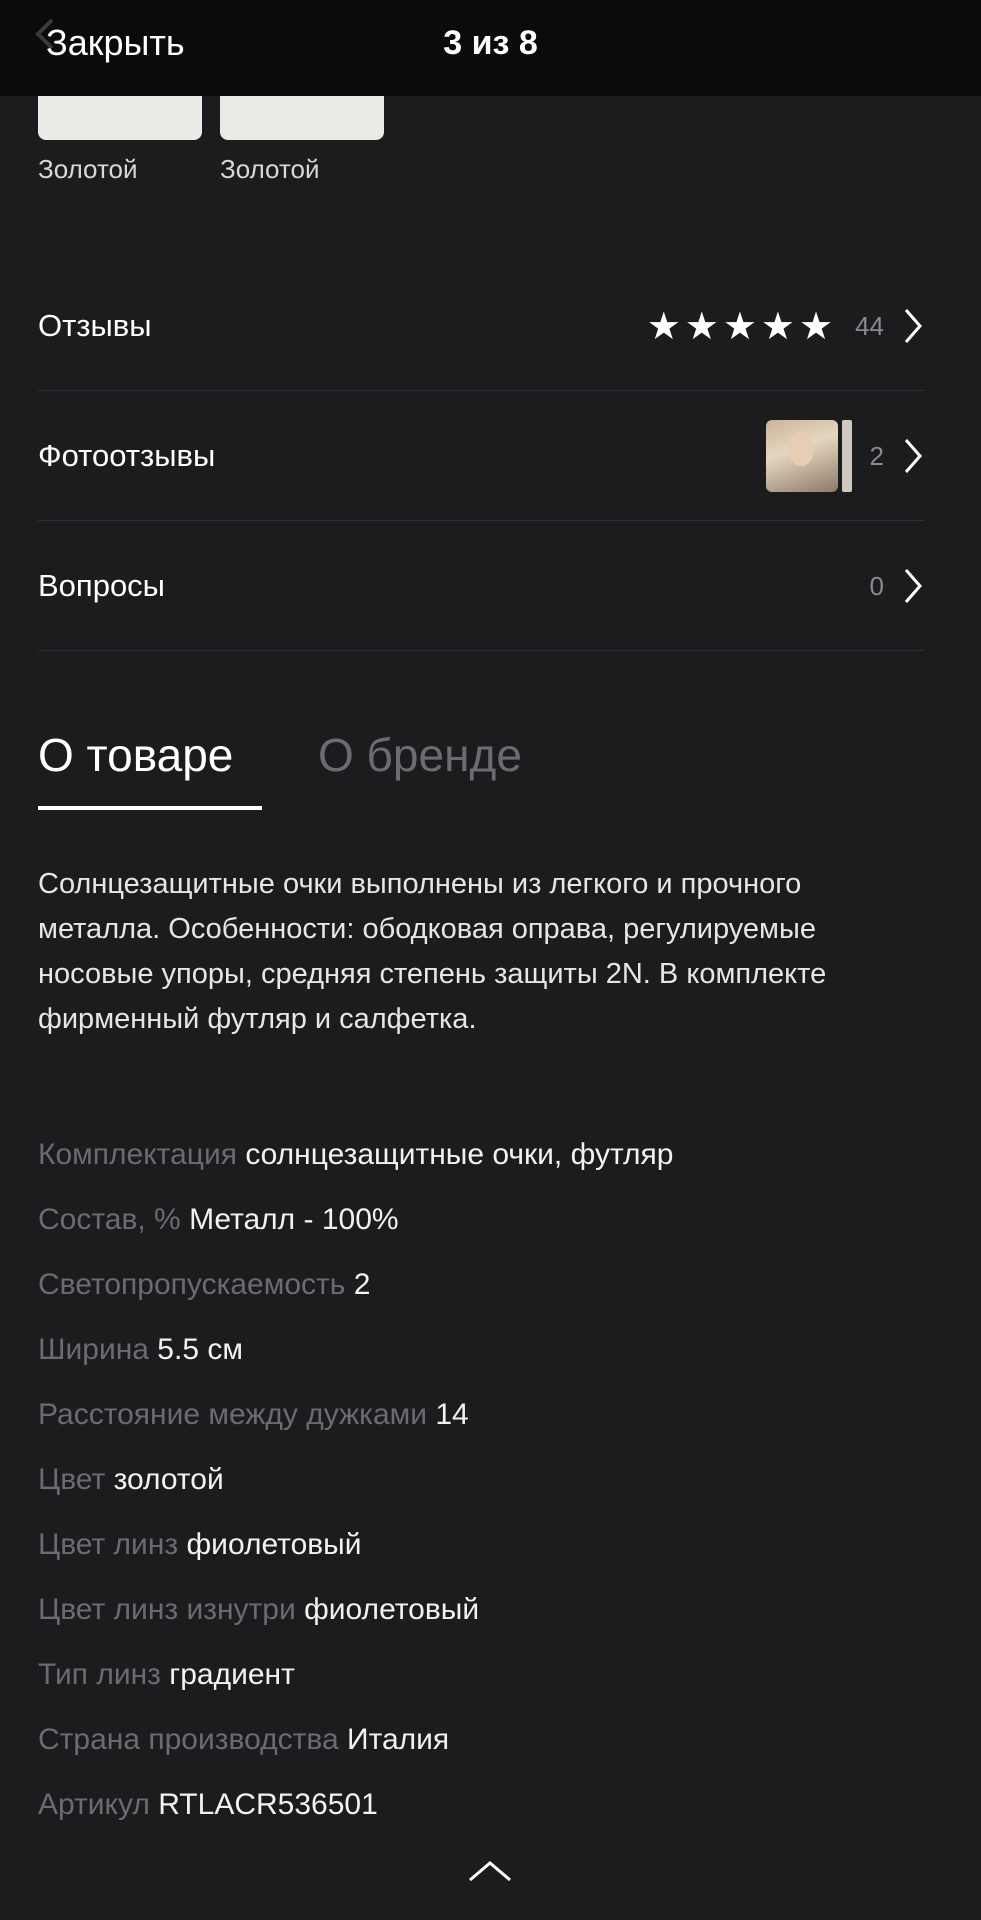 This screenshot has height=1920, width=981. I want to click on property-row: Страна производства Италия, so click(488, 1752).